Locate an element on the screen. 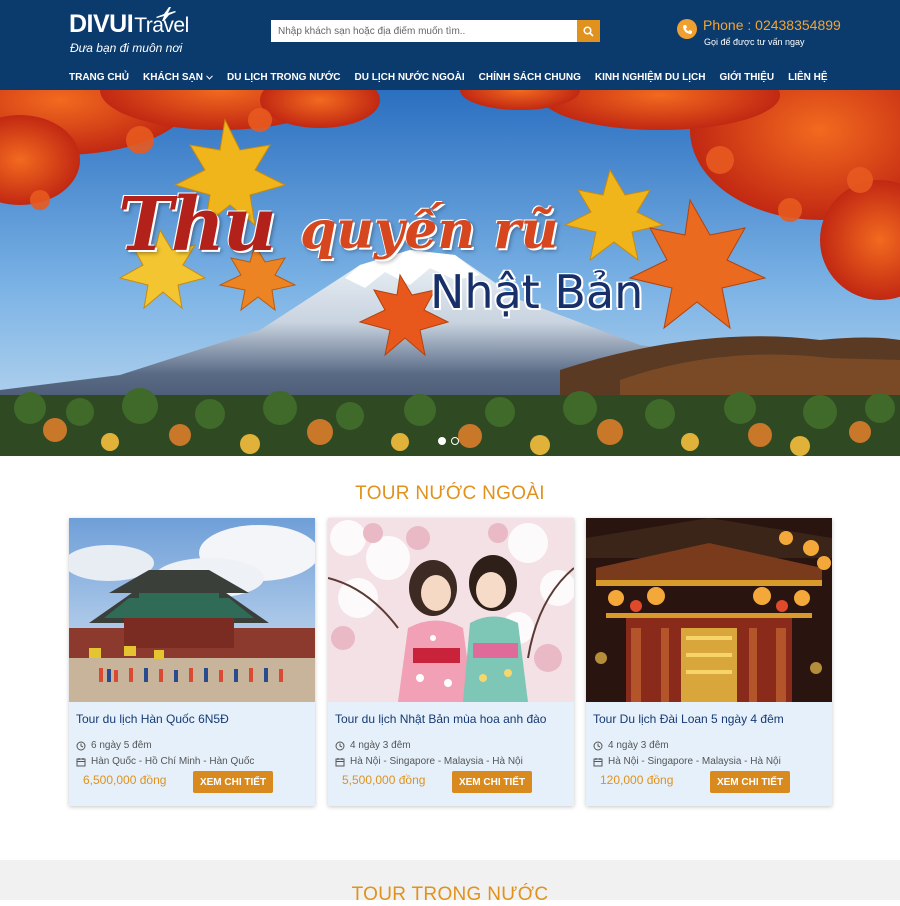 The height and width of the screenshot is (906, 900). tour-image-korea is located at coordinates (192, 610).